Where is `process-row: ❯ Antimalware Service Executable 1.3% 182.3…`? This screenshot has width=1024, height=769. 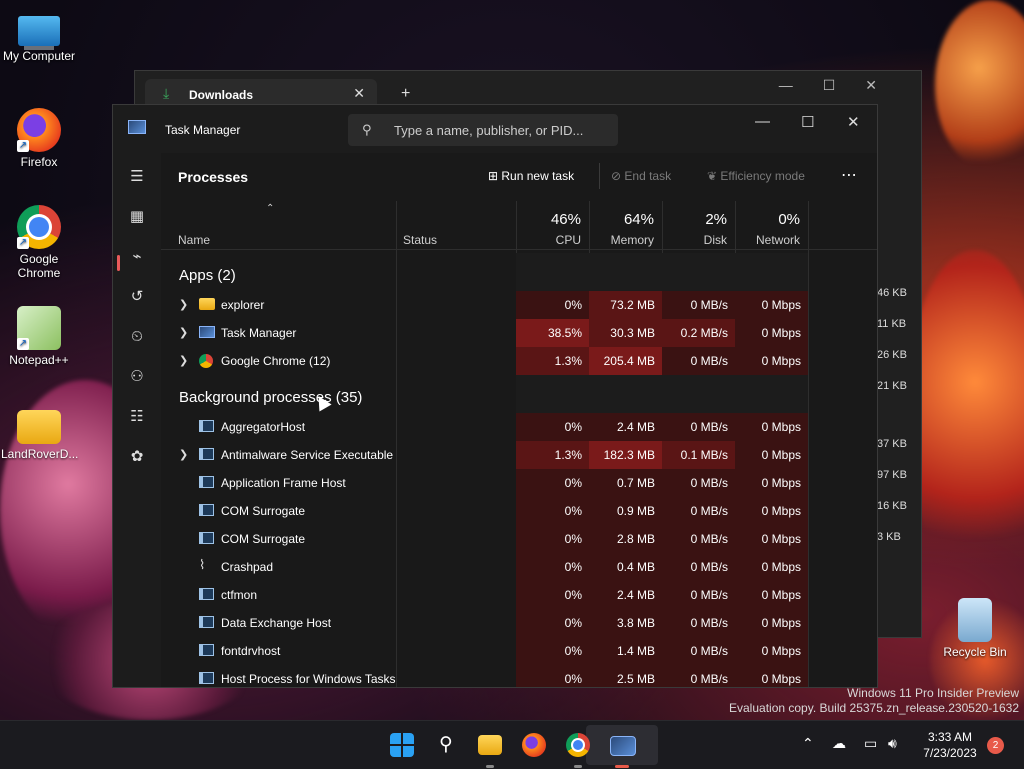
process-row: ❯ Antimalware Service Executable 1.3% 182.3… is located at coordinates (519, 455).